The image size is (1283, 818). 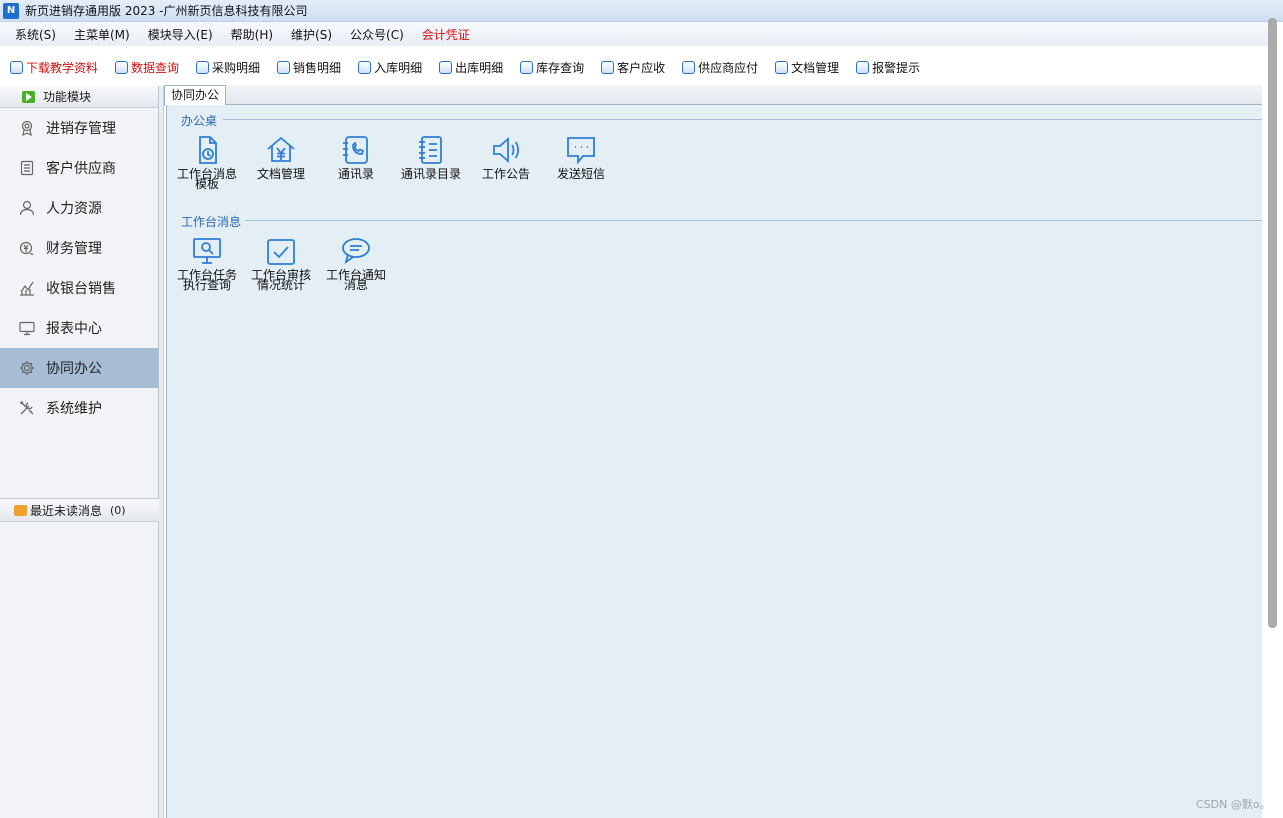 What do you see at coordinates (66, 510) in the screenshot?
I see `unread-label: 最近未读消息` at bounding box center [66, 510].